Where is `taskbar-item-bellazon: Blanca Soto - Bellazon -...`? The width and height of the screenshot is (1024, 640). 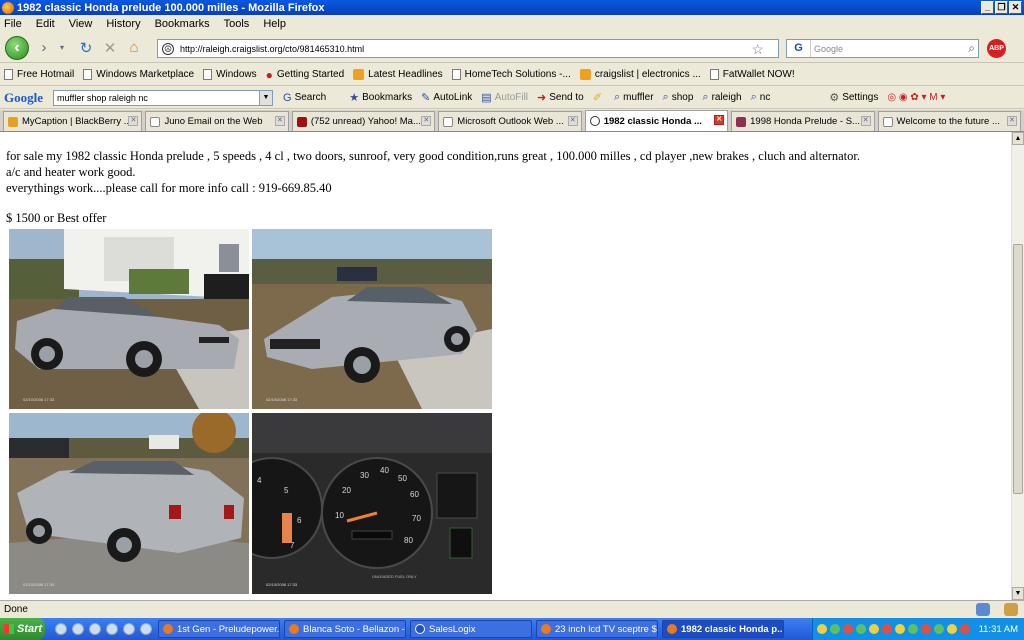 taskbar-item-bellazon: Blanca Soto - Bellazon -... is located at coordinates (345, 629).